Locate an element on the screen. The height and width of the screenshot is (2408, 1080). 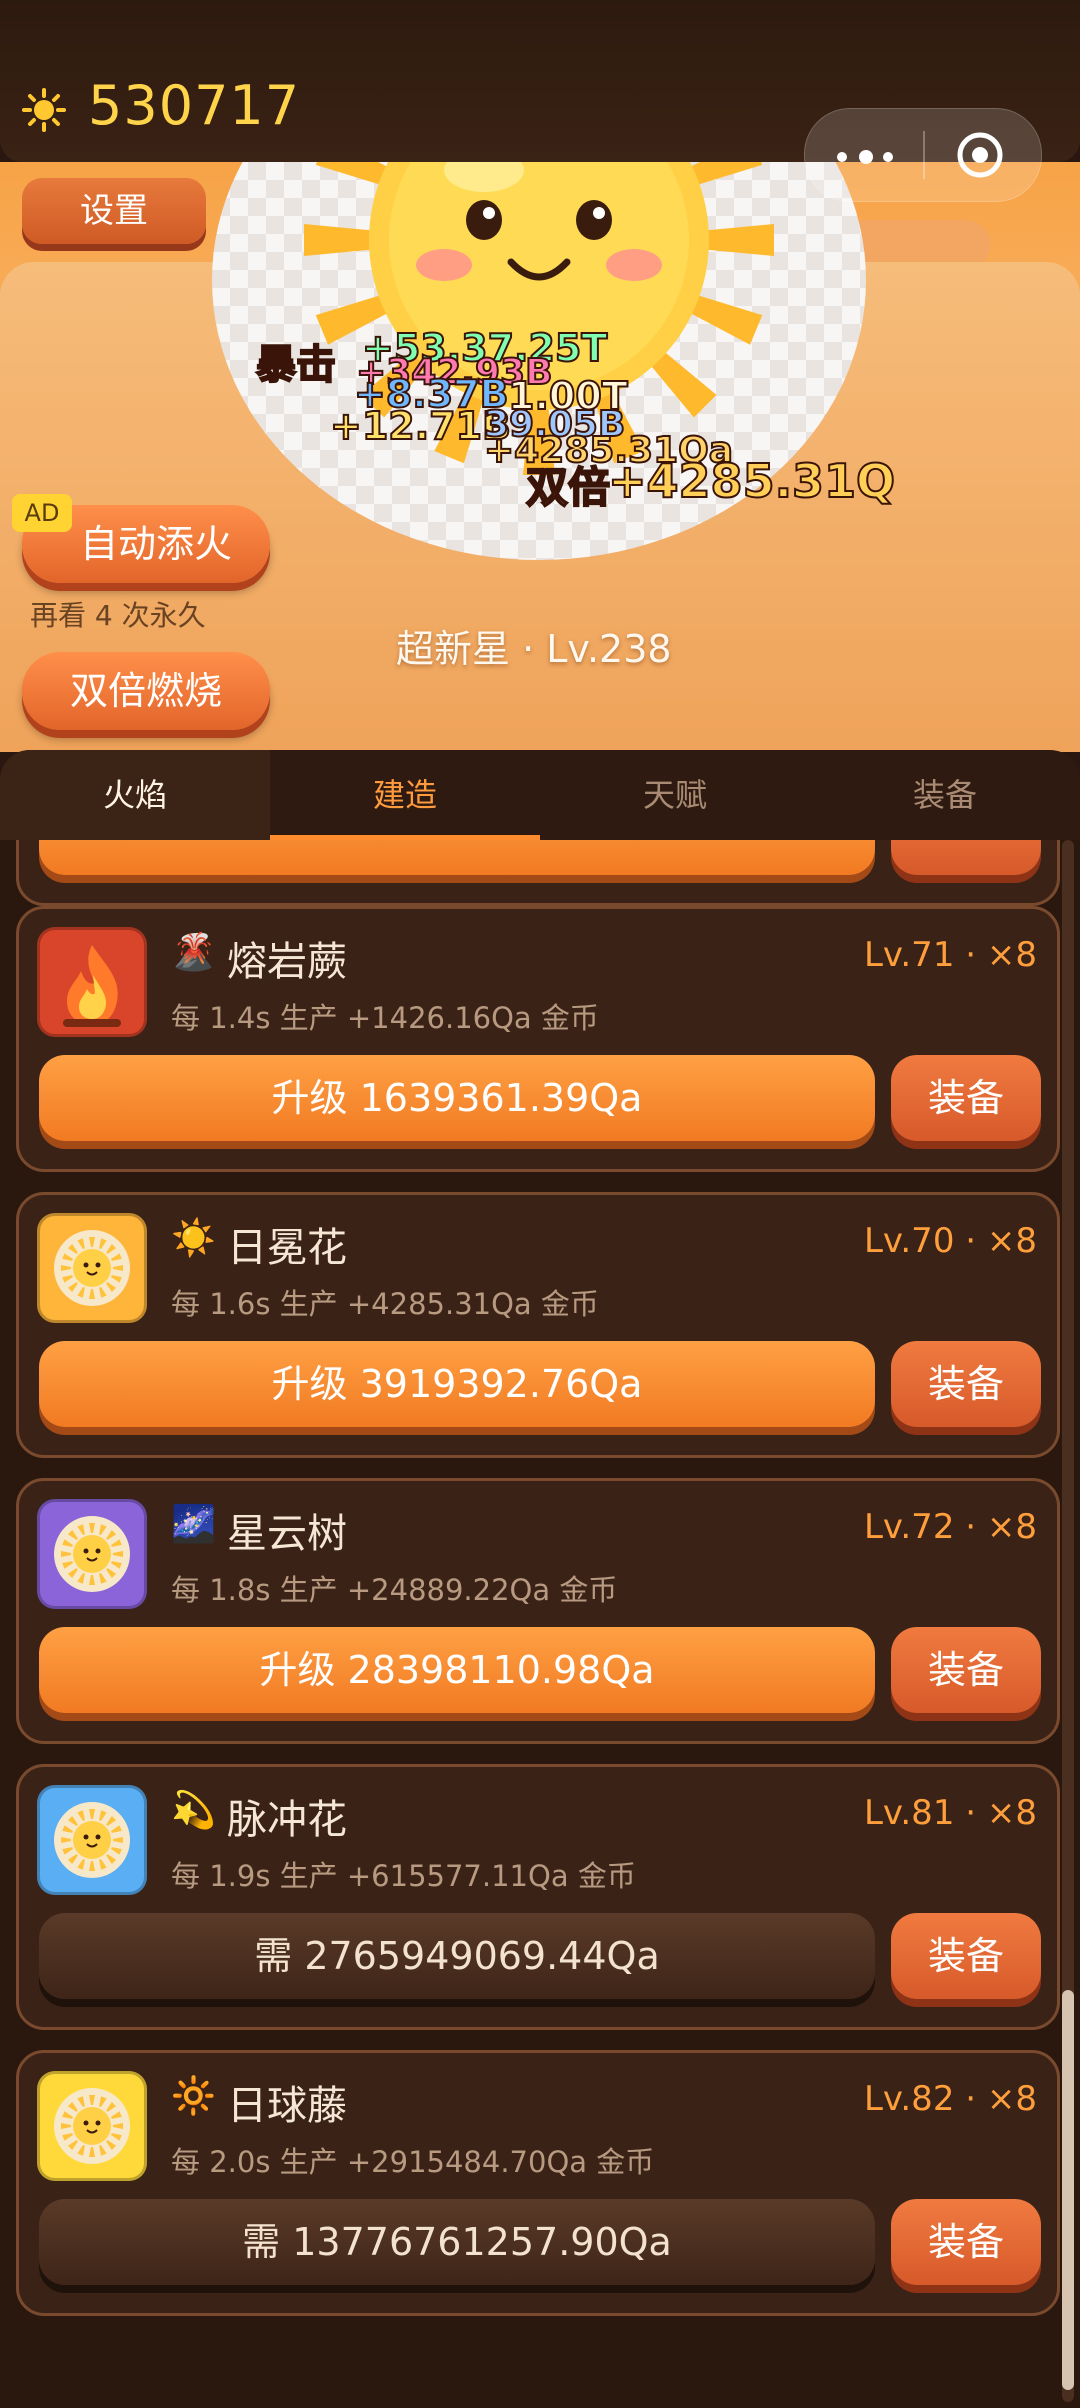
coin-balance: 530717 is located at coordinates (194, 105).